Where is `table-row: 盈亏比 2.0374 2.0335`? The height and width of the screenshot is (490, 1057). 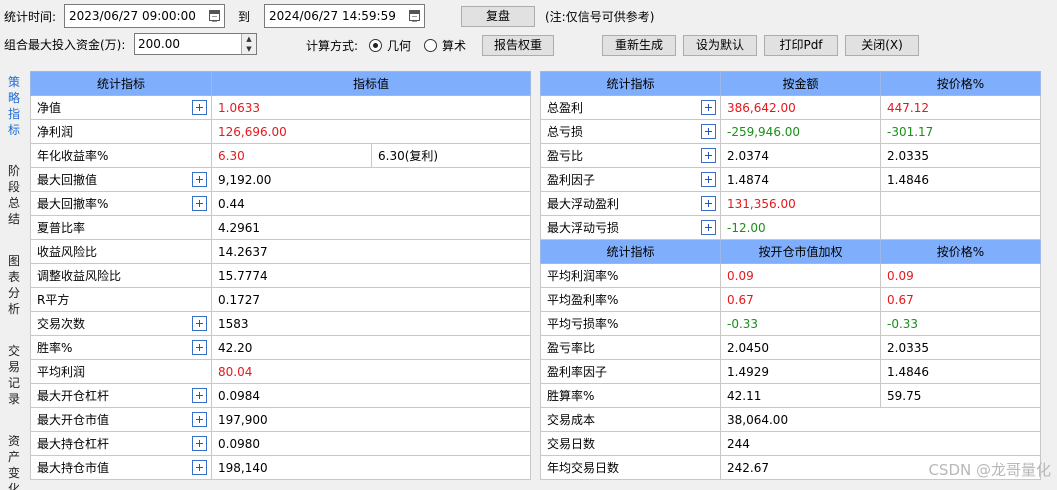
table-row: 盈亏比 2.0374 2.0335 is located at coordinates (790, 155).